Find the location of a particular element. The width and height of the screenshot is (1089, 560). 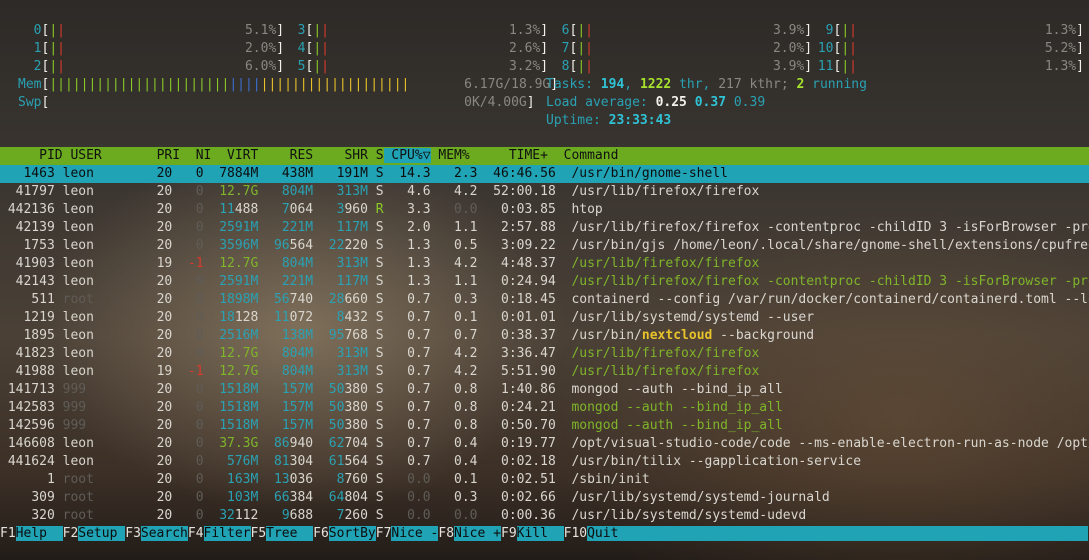

col-user-header: USER is located at coordinates (109, 155).